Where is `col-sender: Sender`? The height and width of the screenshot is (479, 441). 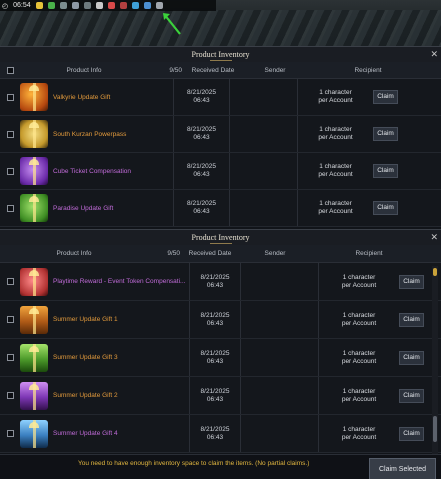
col-sender: Sender is located at coordinates (275, 70).